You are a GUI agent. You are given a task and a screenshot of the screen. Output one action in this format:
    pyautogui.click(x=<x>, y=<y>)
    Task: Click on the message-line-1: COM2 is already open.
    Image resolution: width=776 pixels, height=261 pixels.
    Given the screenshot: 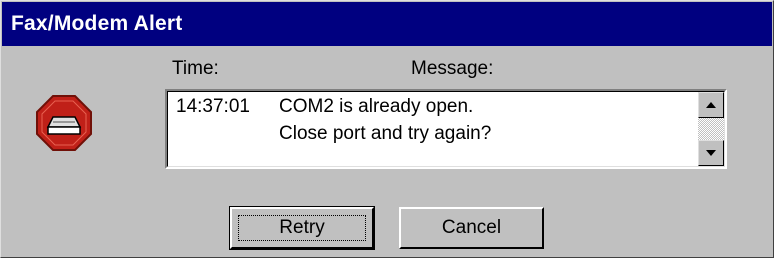 What is the action you would take?
    pyautogui.click(x=376, y=106)
    